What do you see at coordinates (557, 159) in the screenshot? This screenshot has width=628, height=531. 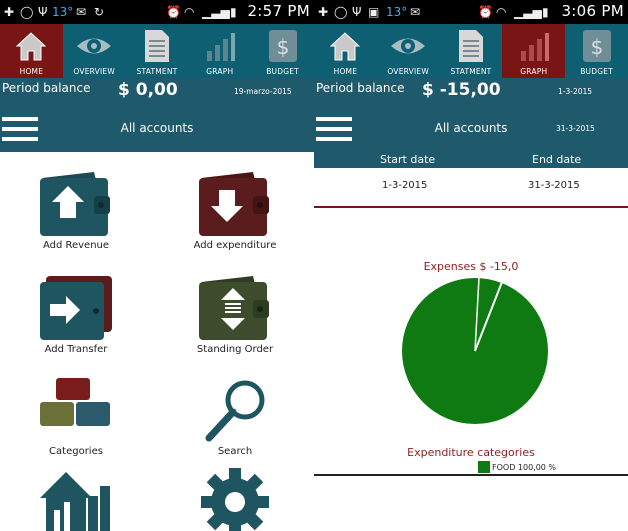 I see `end-date-header: End date` at bounding box center [557, 159].